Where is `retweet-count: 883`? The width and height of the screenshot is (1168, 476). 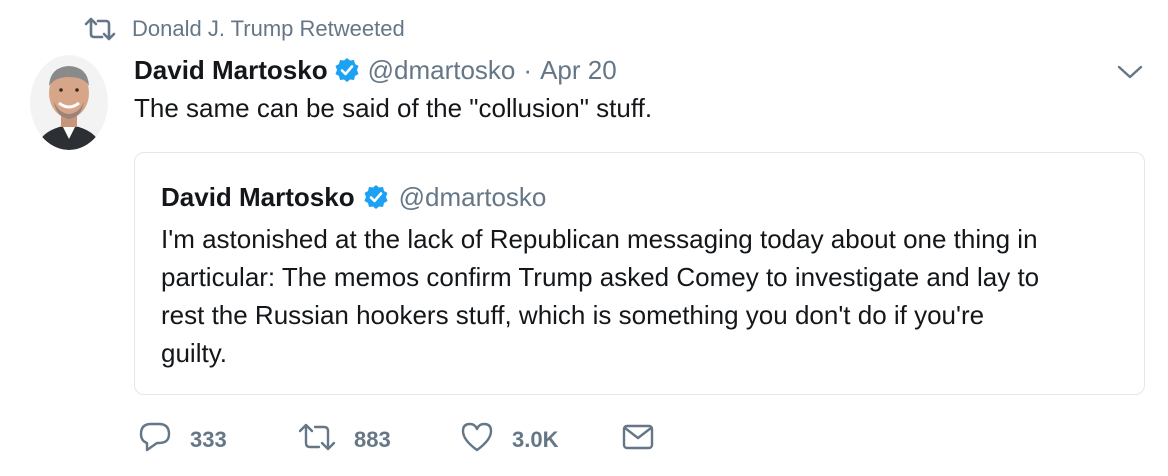 retweet-count: 883 is located at coordinates (372, 439).